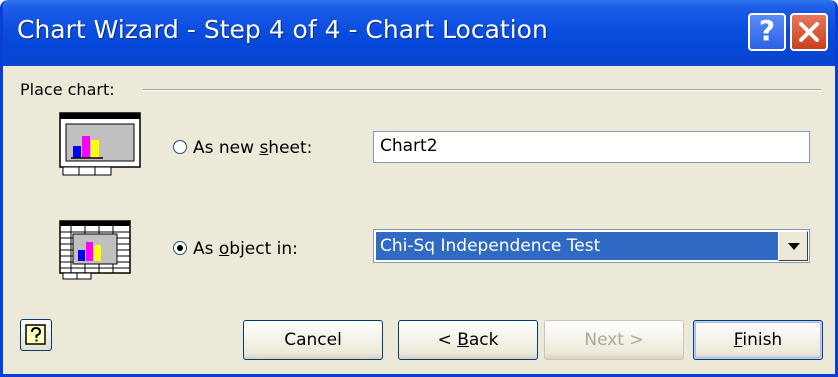 This screenshot has width=838, height=377. I want to click on bar-magenta, so click(86, 147).